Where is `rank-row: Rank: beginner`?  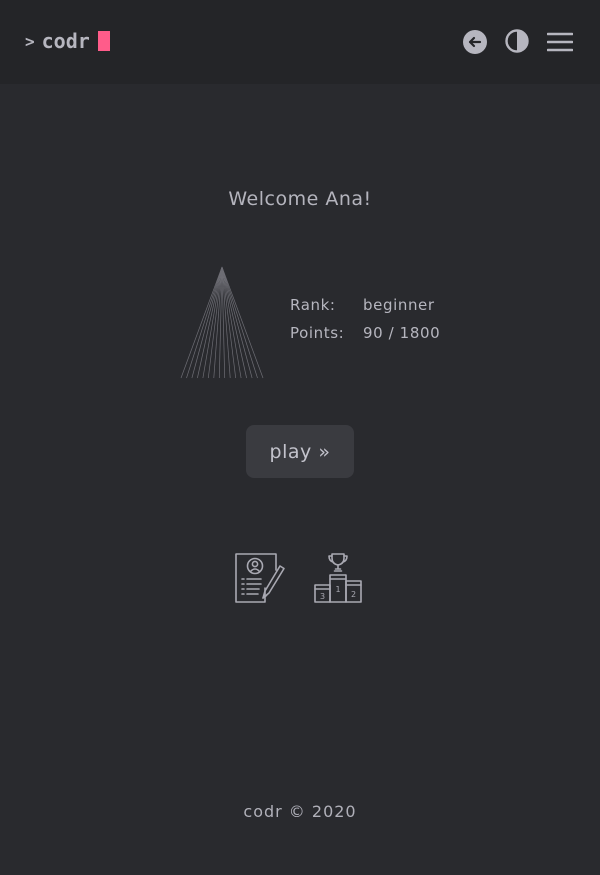
rank-row: Rank: beginner is located at coordinates (365, 310).